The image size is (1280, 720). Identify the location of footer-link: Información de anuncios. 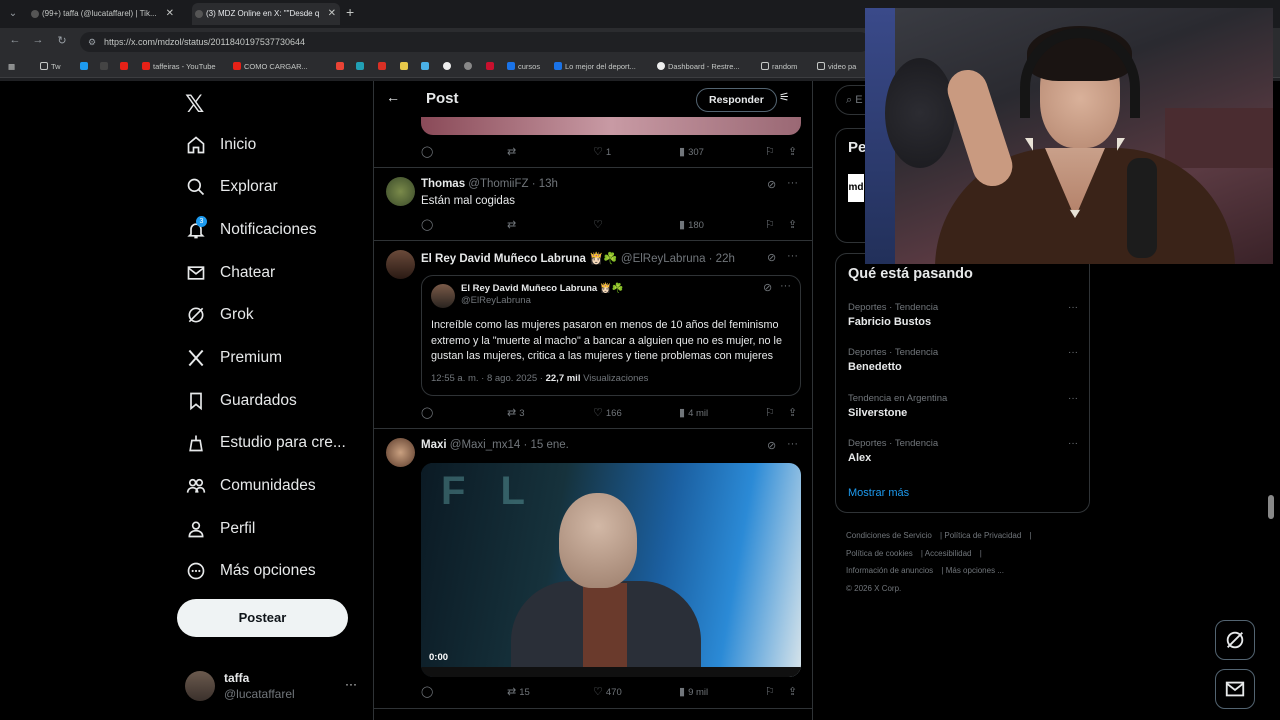
(889, 570).